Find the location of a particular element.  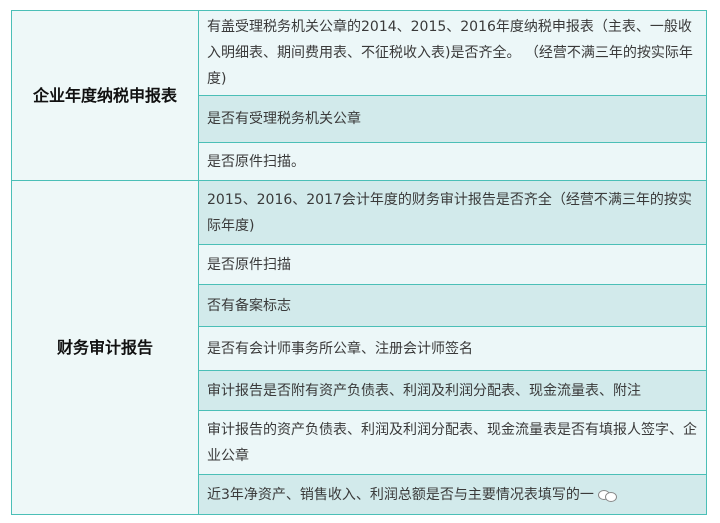

item-text: 近3年净资产、销售收入、利润总额是否与主要情况表填写的一 is located at coordinates (400, 494).